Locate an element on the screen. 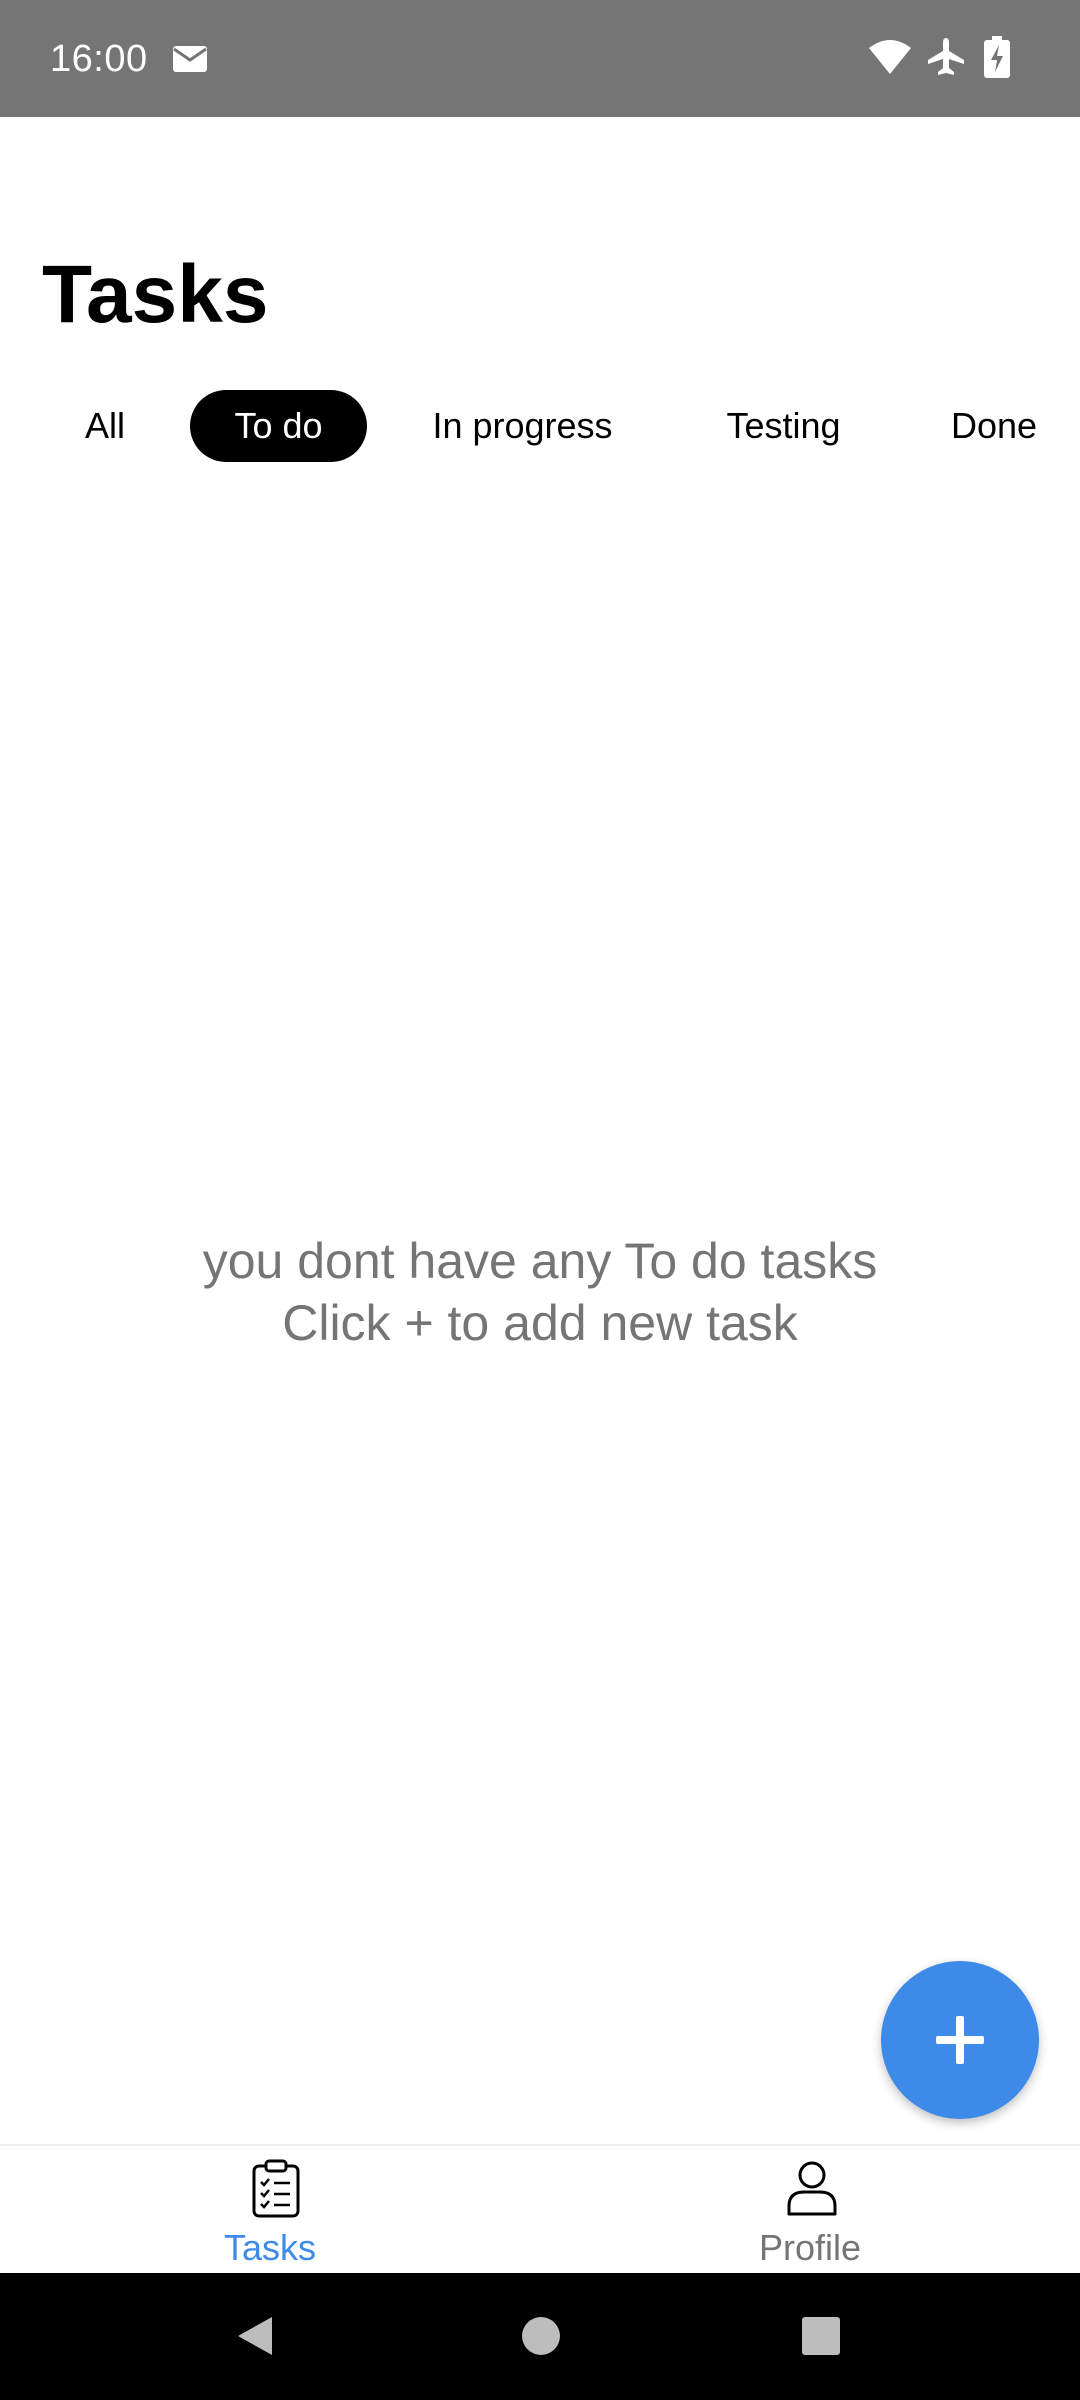 The image size is (1080, 2400). add-task-button is located at coordinates (960, 2040).